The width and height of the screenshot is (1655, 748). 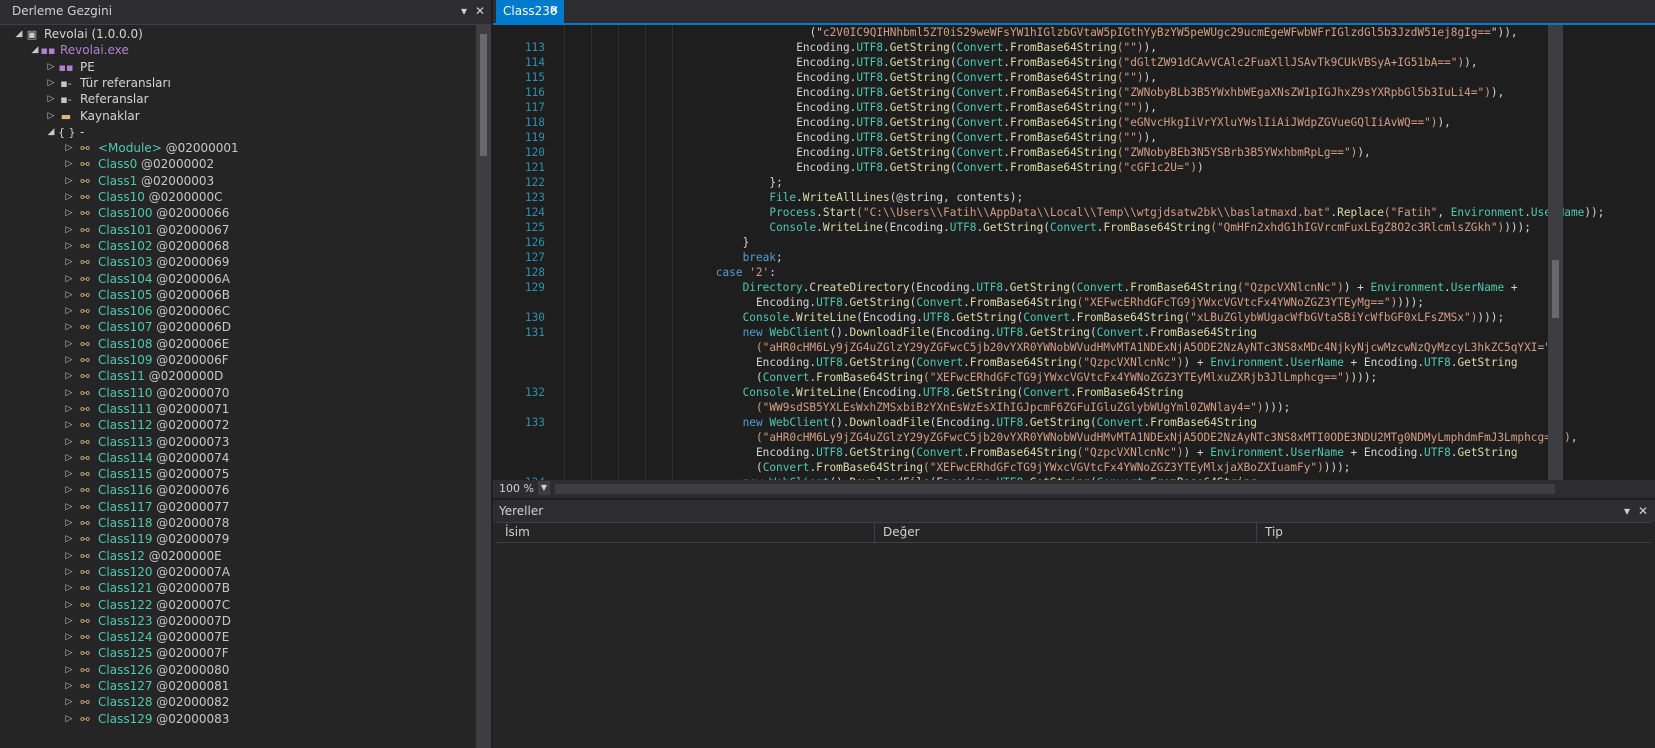 I want to click on class-node: ▷ ⚯ Class1 @02000003, so click(x=238, y=181).